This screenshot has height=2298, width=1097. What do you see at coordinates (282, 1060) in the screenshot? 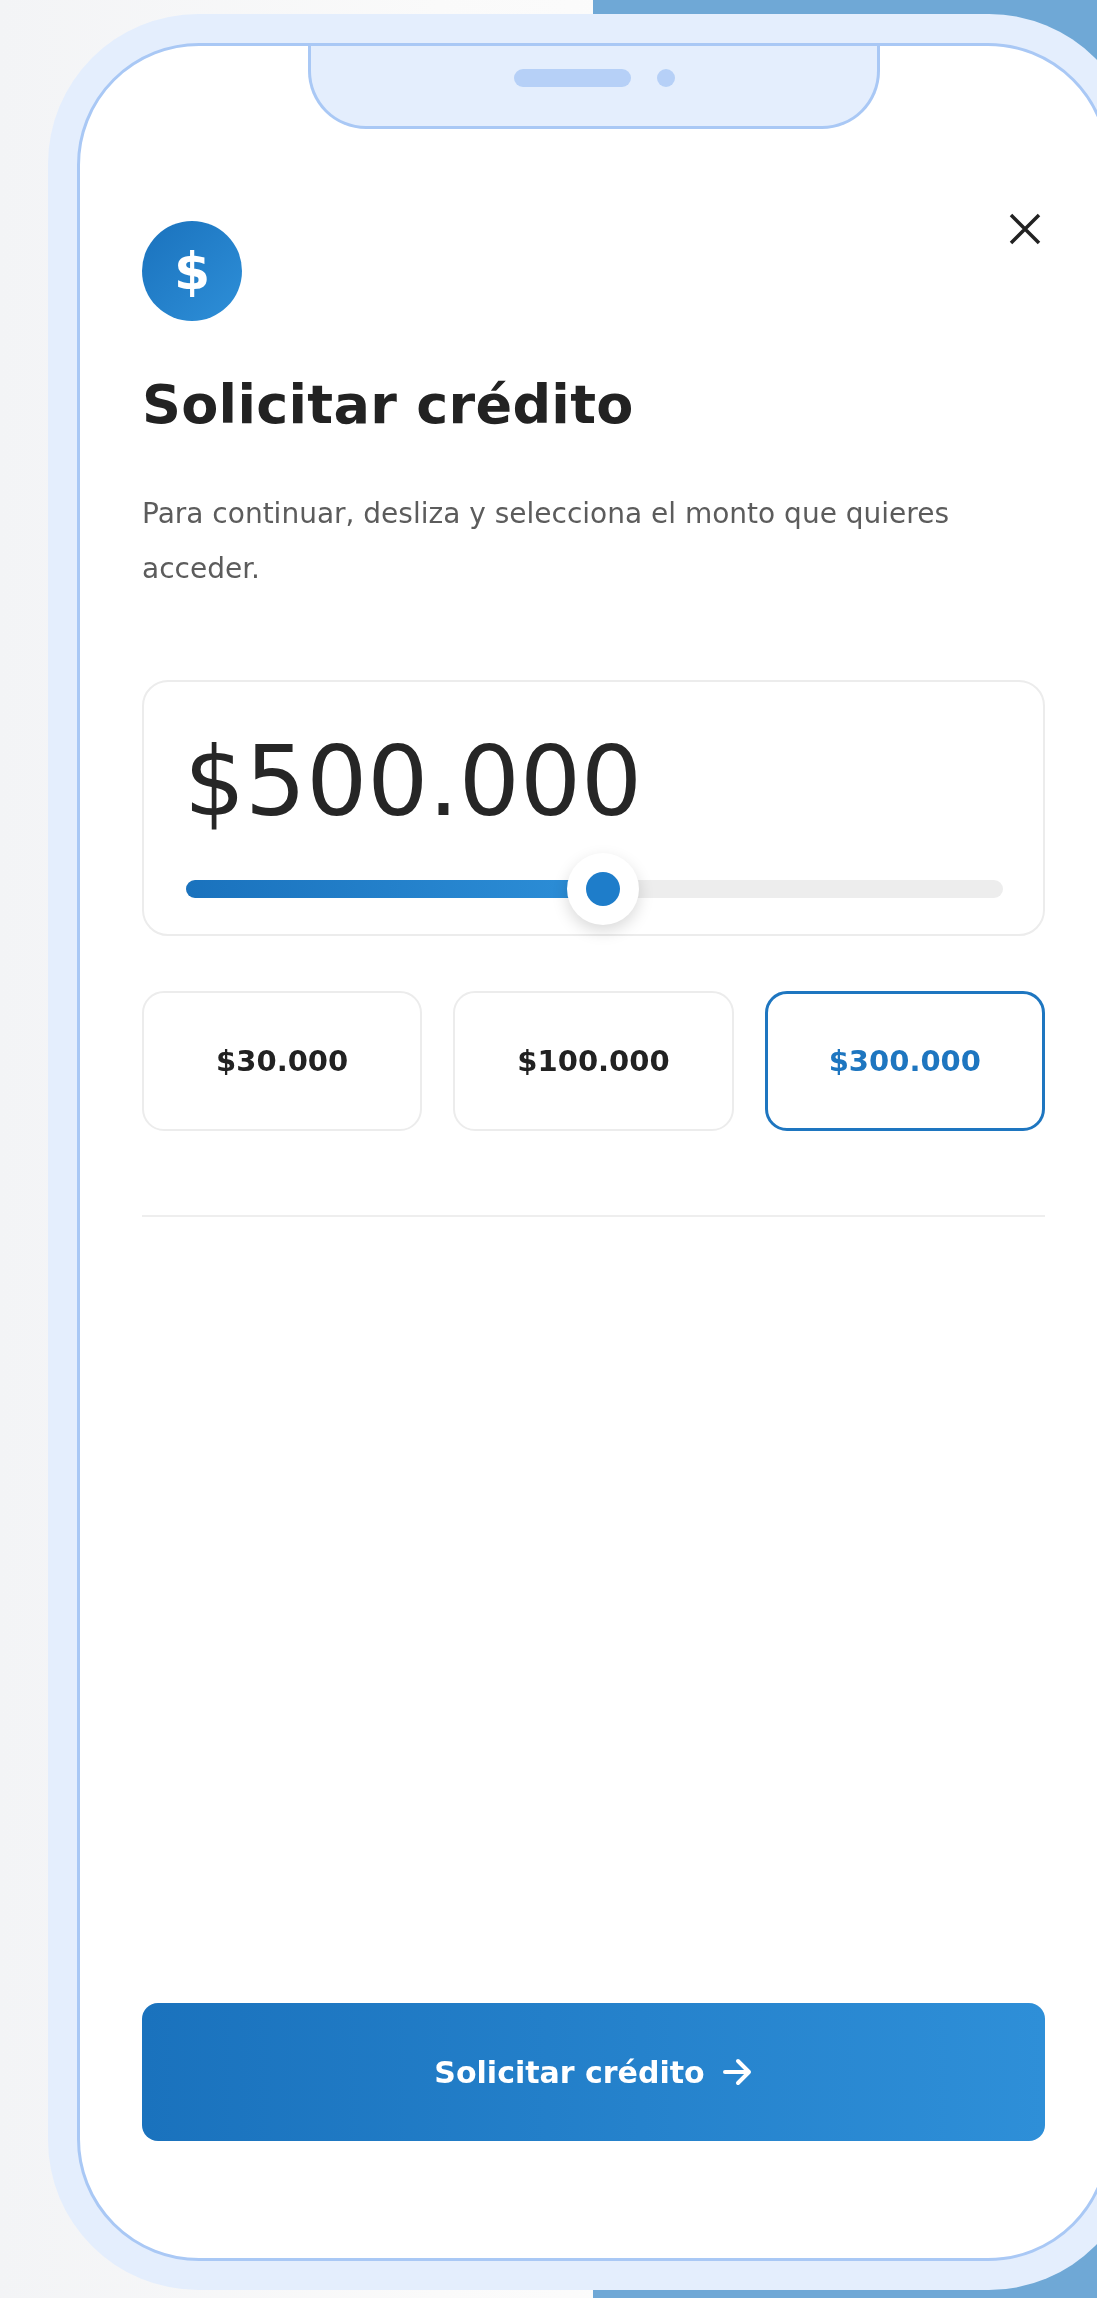
I see `amount-option: $30.000` at bounding box center [282, 1060].